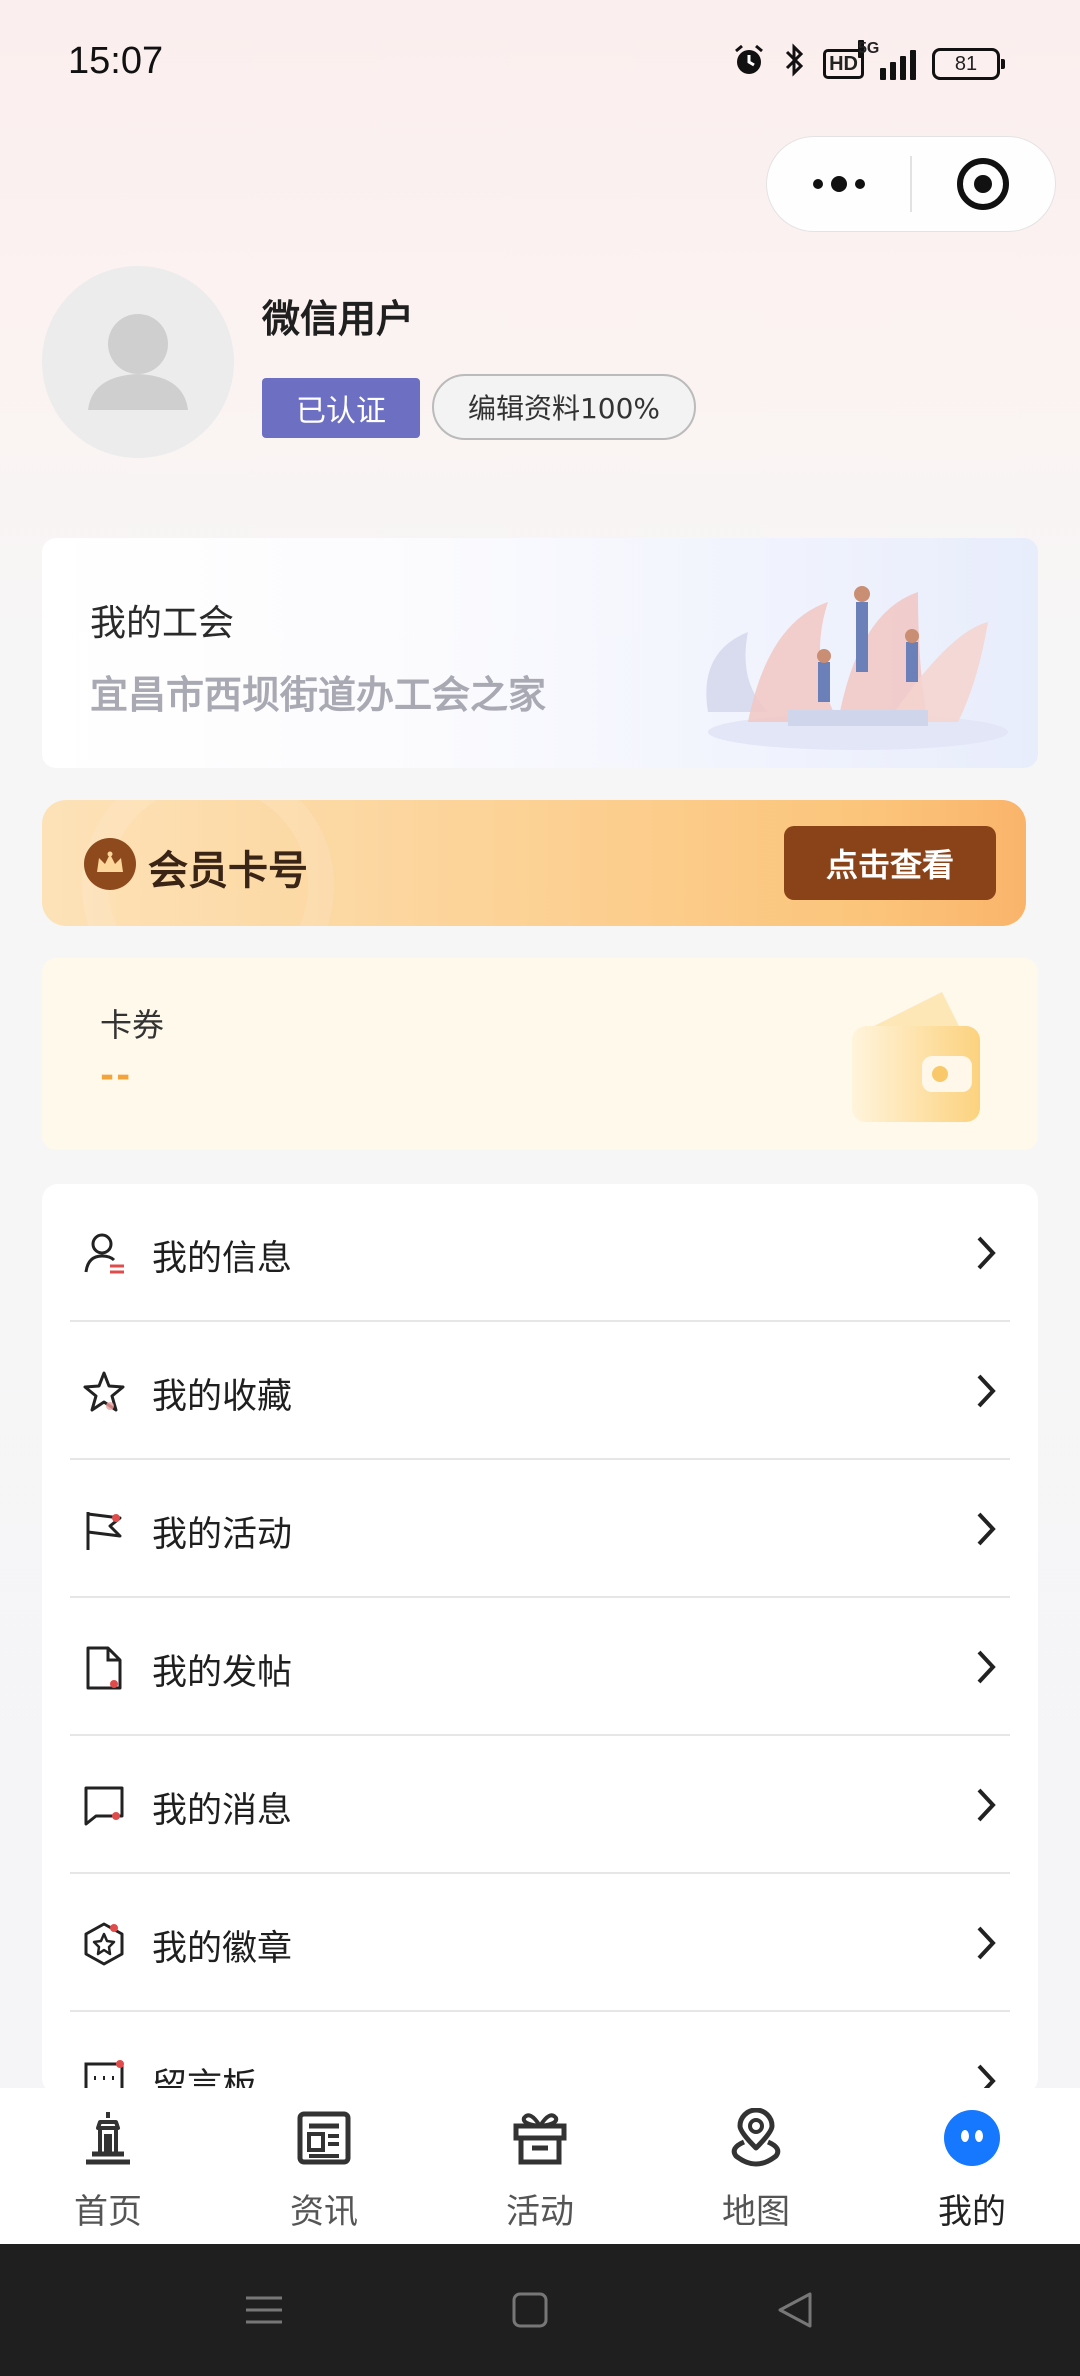 The width and height of the screenshot is (1080, 2376). Describe the element at coordinates (749, 64) in the screenshot. I see `alarm-icon` at that location.